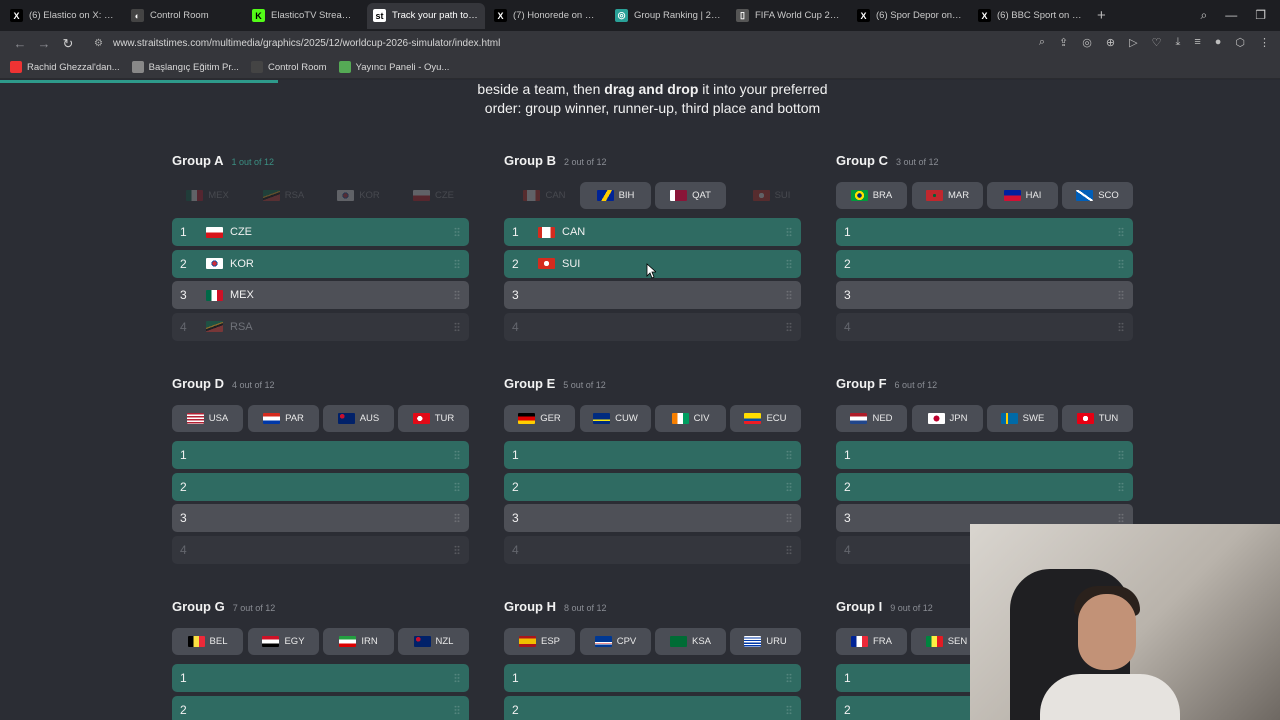  Describe the element at coordinates (615, 195) in the screenshot. I see `team-chip-bih: BIH` at that location.